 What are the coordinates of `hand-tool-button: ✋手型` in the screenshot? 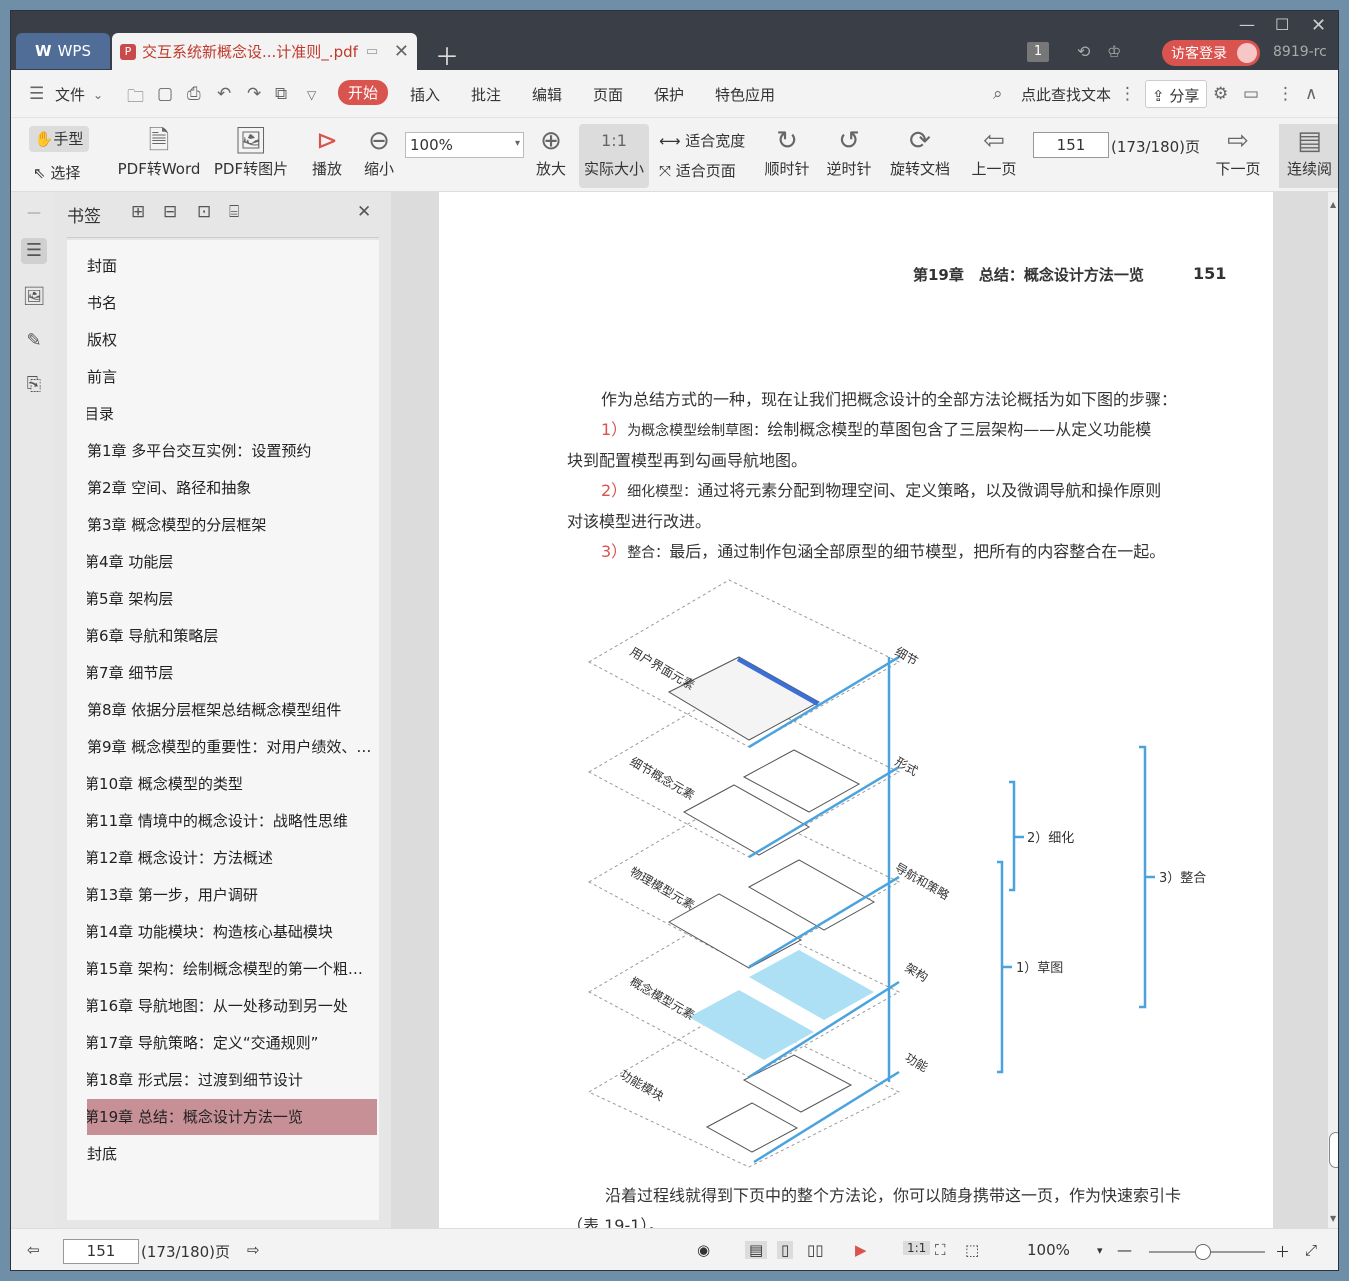 It's located at (59, 139).